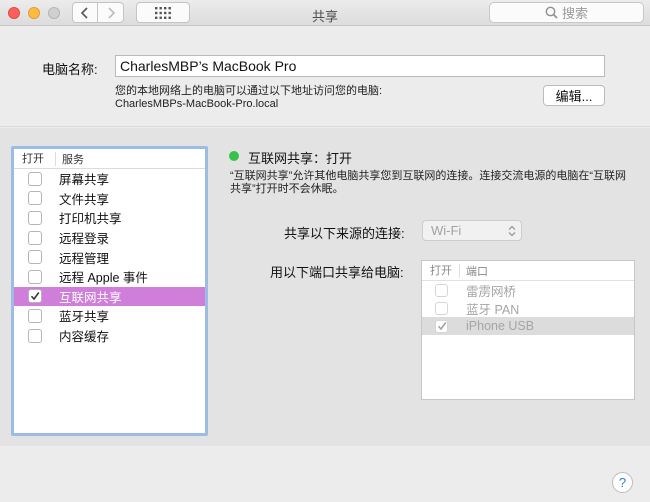 Image resolution: width=650 pixels, height=502 pixels. What do you see at coordinates (84, 317) in the screenshot?
I see `service-label: 蓝牙共享` at bounding box center [84, 317].